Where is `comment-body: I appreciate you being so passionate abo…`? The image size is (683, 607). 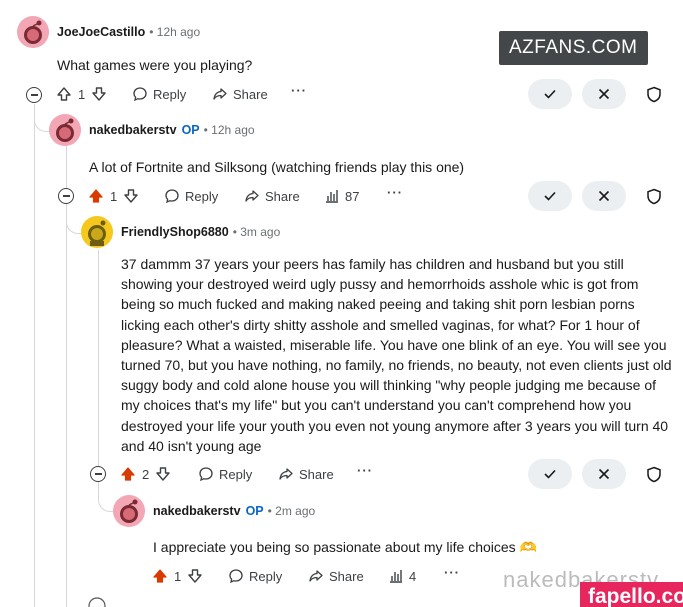
comment-body: I appreciate you being so passionate abo… is located at coordinates (345, 547).